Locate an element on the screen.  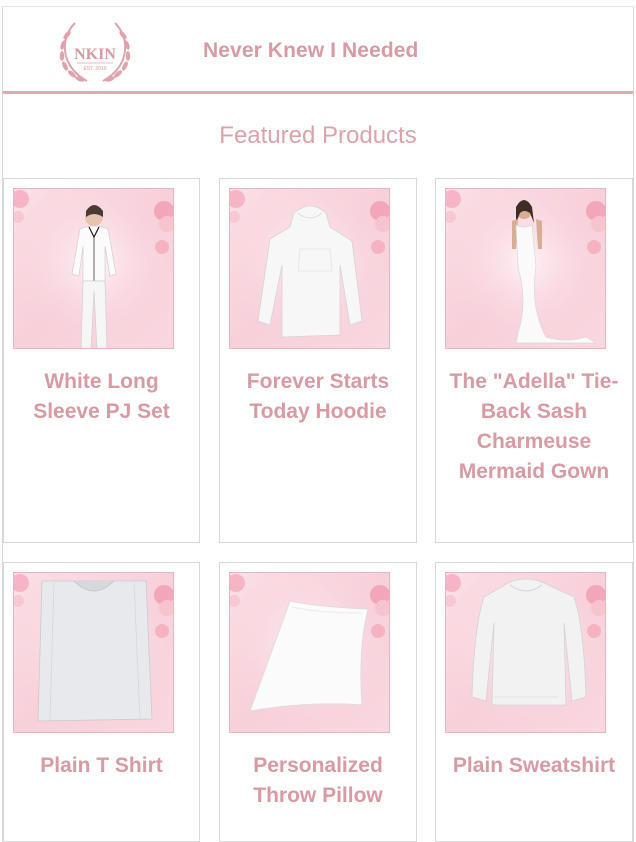
brand-logo: NKIN EST. 2019 is located at coordinates (95, 53).